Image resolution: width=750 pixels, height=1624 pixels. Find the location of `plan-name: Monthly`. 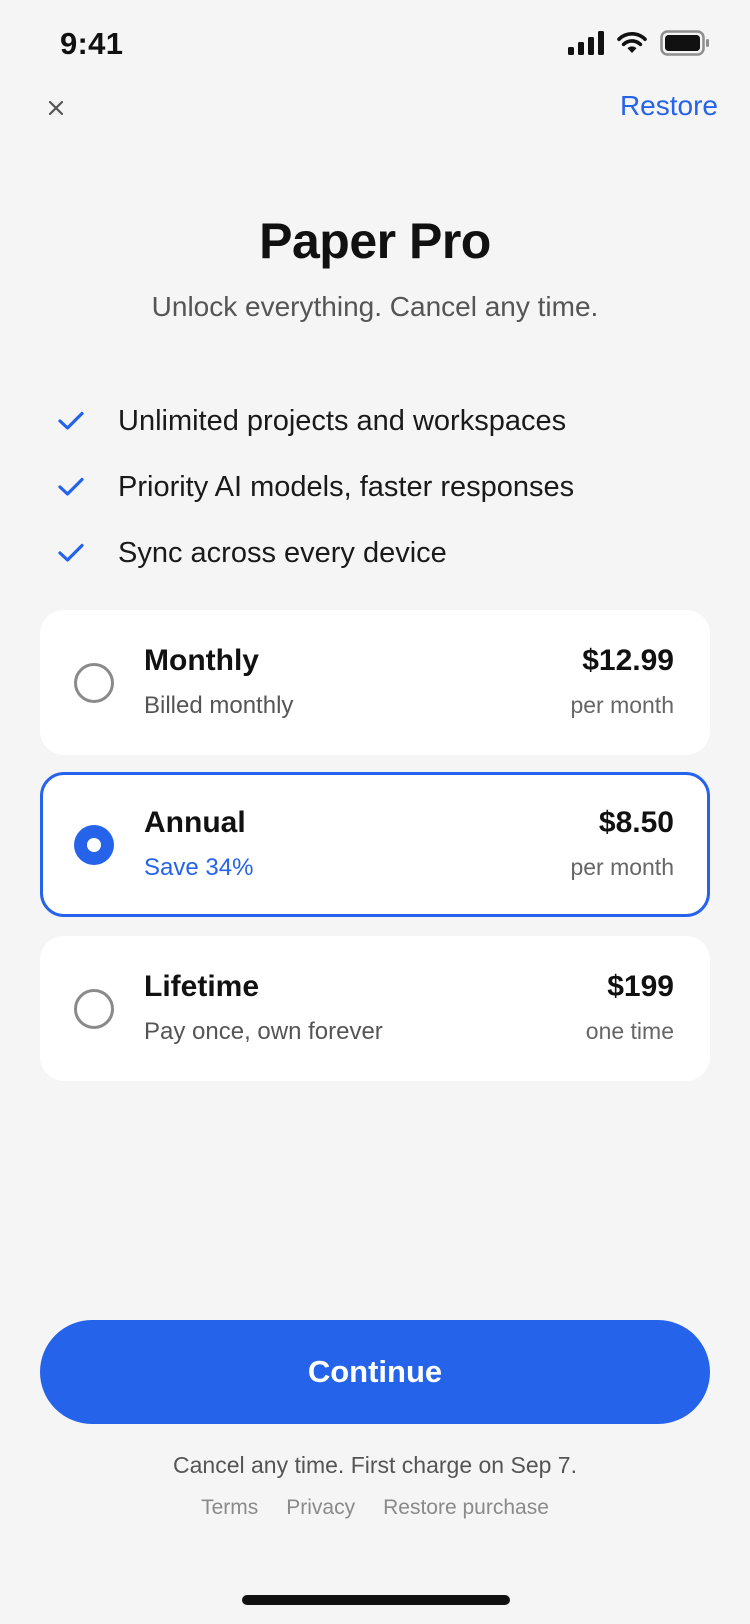

plan-name: Monthly is located at coordinates (201, 660).